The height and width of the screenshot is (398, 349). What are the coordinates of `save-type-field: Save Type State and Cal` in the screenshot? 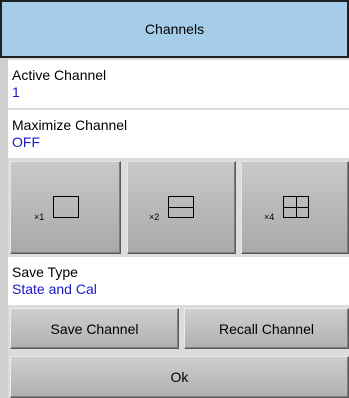 It's located at (178, 281).